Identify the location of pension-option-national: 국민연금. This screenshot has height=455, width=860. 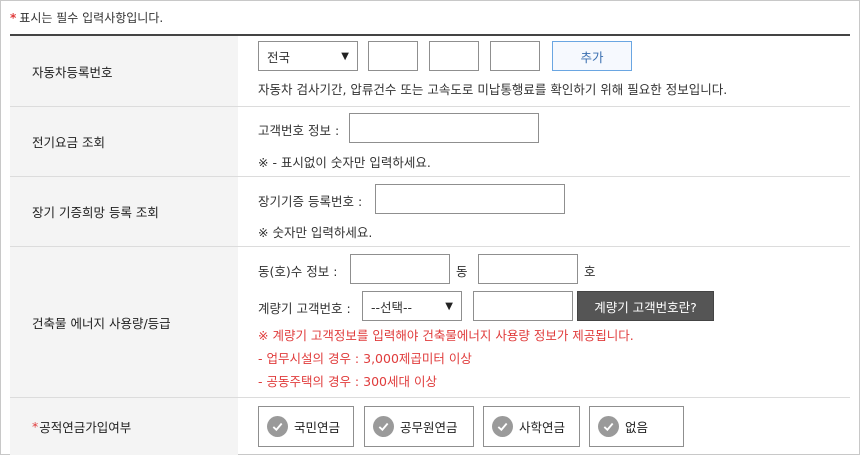
(306, 426).